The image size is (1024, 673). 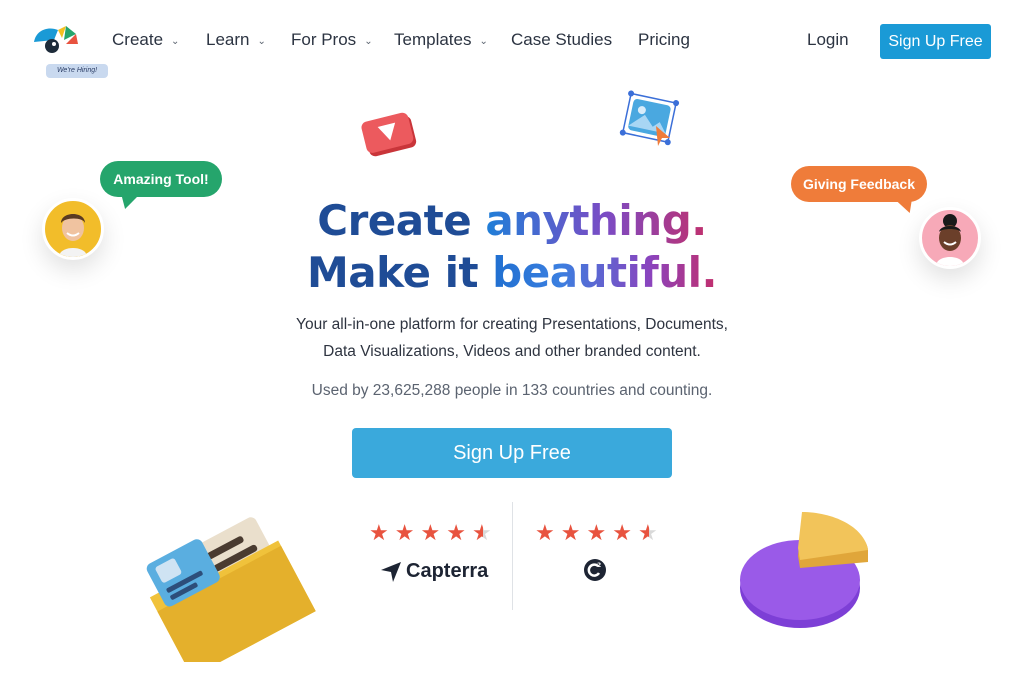 What do you see at coordinates (389, 134) in the screenshot?
I see `video-play-icon` at bounding box center [389, 134].